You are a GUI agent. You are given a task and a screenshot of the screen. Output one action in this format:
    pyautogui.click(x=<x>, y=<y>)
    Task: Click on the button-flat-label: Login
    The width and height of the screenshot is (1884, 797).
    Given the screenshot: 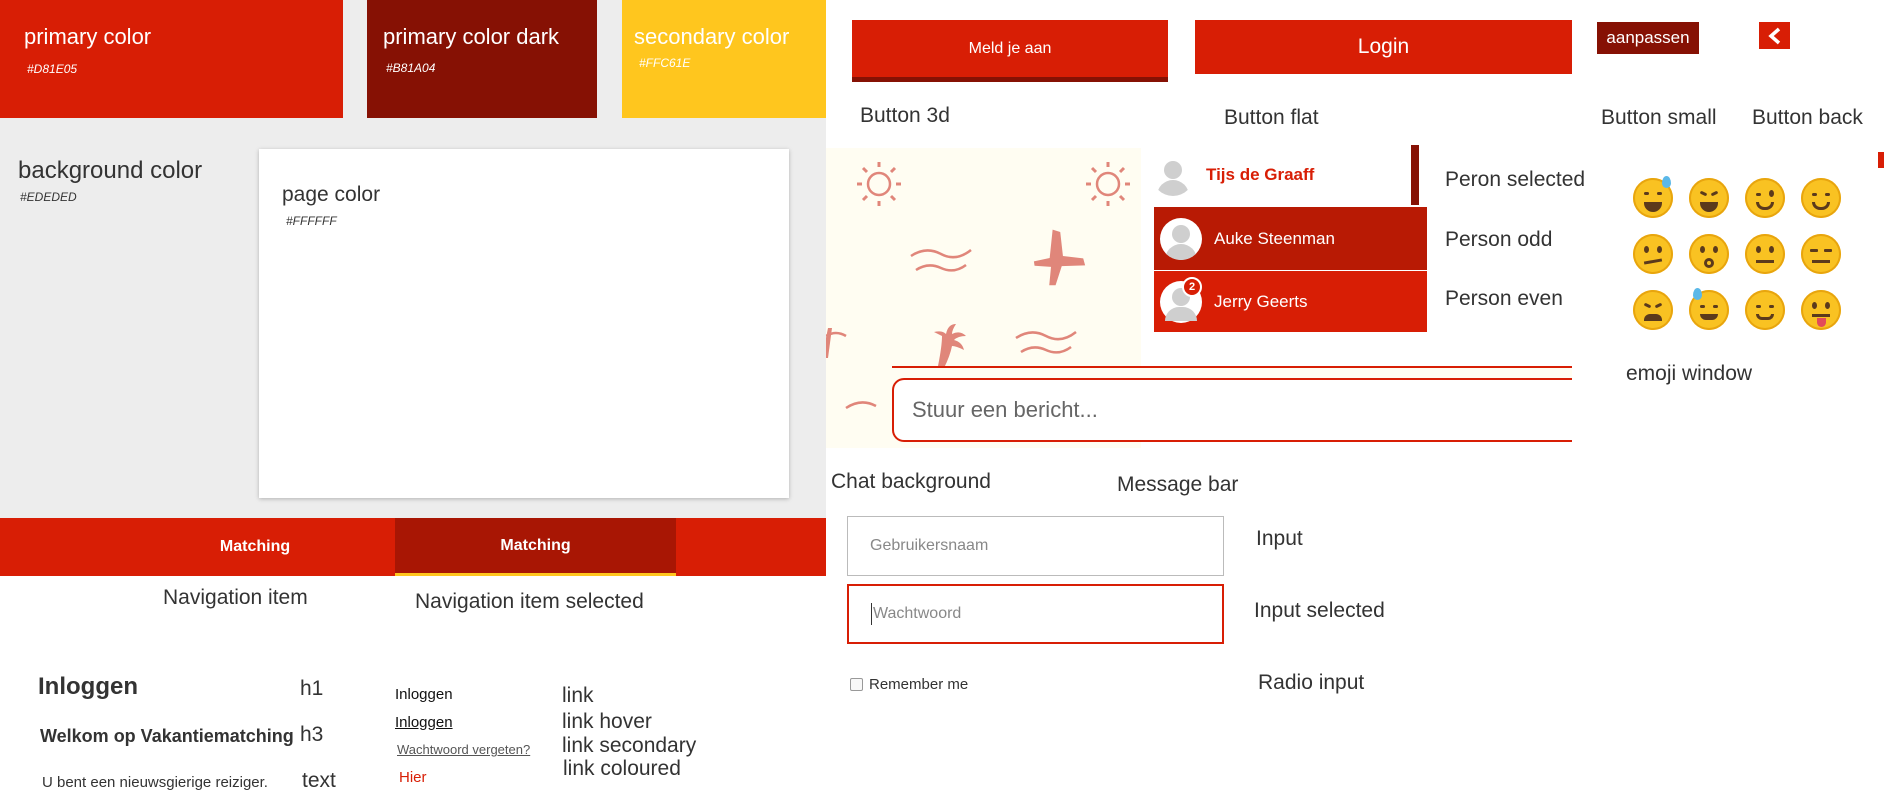 What is the action you would take?
    pyautogui.click(x=1383, y=46)
    